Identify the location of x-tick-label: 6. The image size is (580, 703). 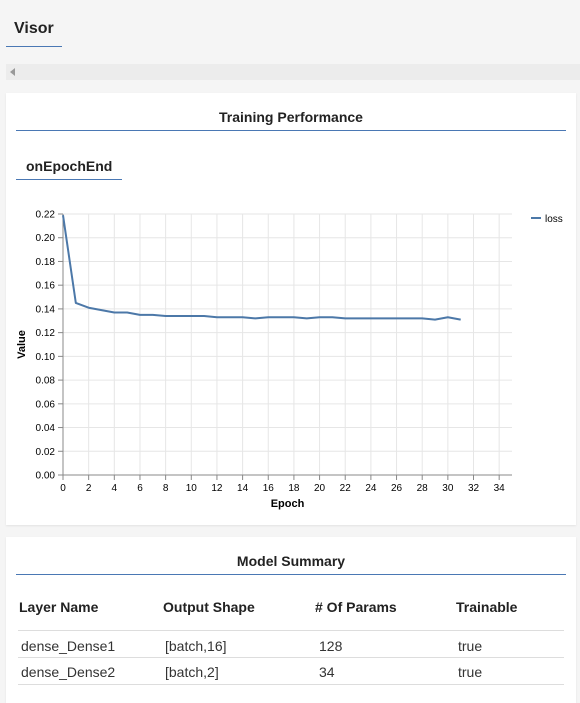
(140, 488).